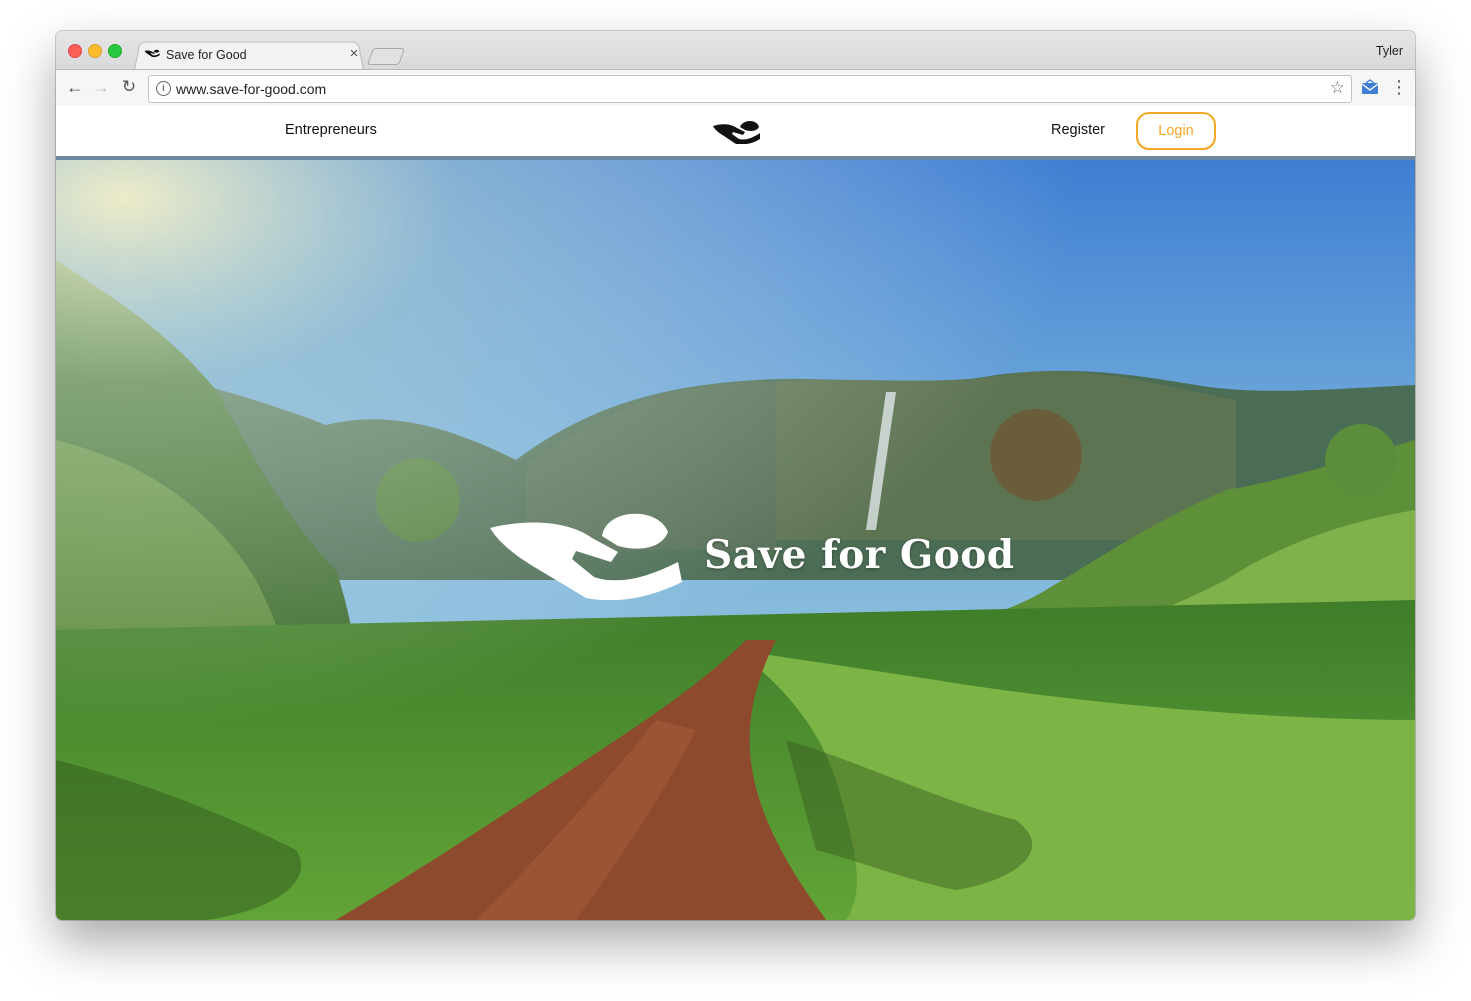 The image size is (1471, 1001). I want to click on site-header: Entrepreneurs Register Login, so click(735, 133).